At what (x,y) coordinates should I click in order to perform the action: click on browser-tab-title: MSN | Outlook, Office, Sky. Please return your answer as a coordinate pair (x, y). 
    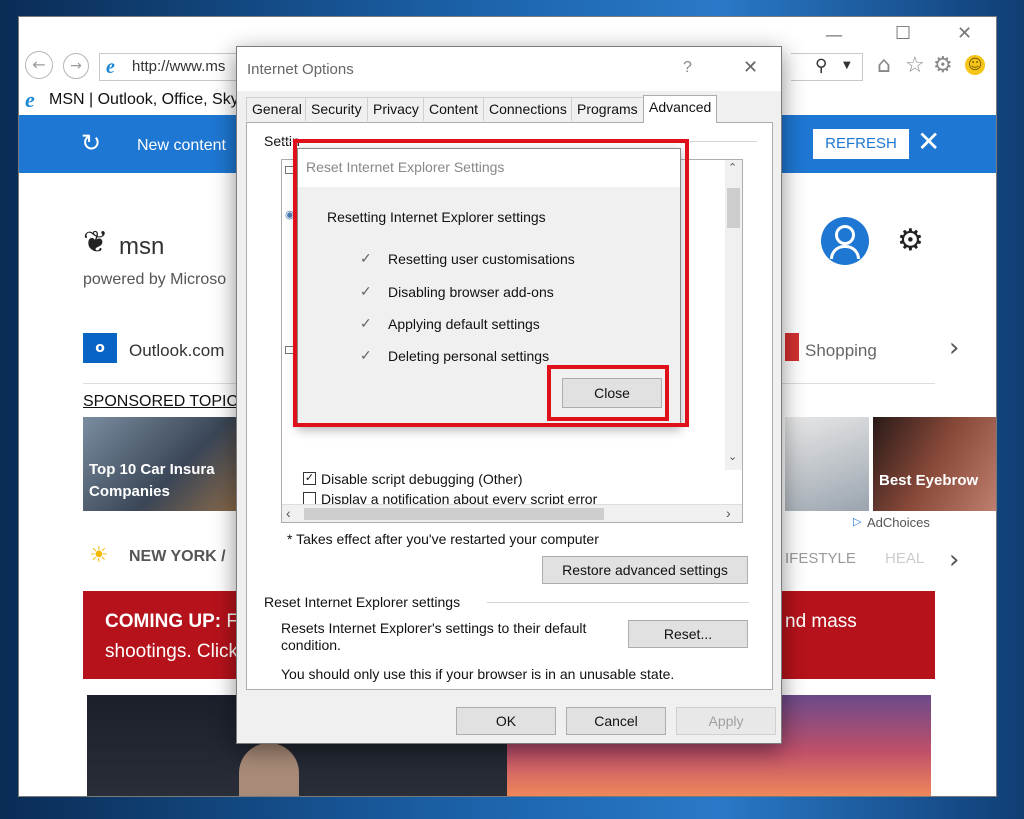
    Looking at the image, I should click on (144, 100).